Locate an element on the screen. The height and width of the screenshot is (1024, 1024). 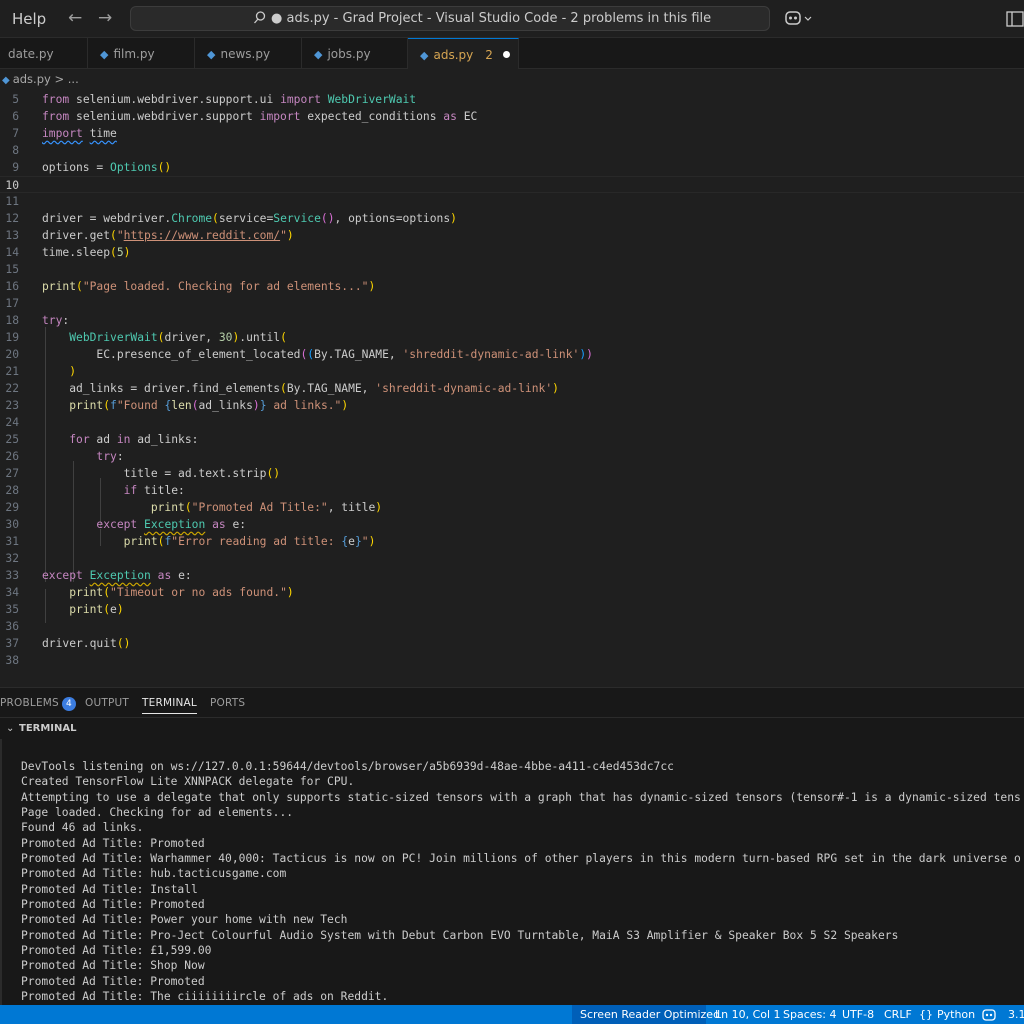
search-icon is located at coordinates (260, 17).